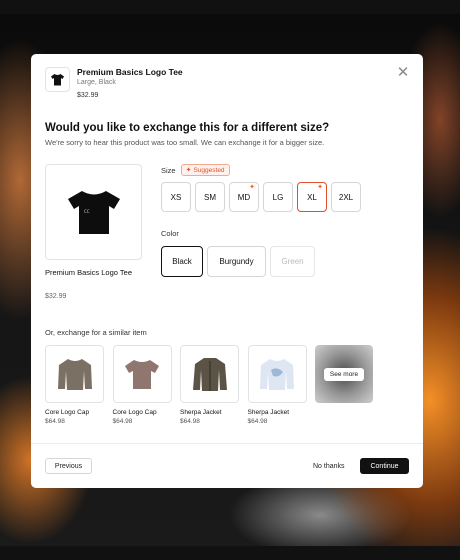  What do you see at coordinates (96, 332) in the screenshot?
I see `similar-label: Or, exchange for a similar item` at bounding box center [96, 332].